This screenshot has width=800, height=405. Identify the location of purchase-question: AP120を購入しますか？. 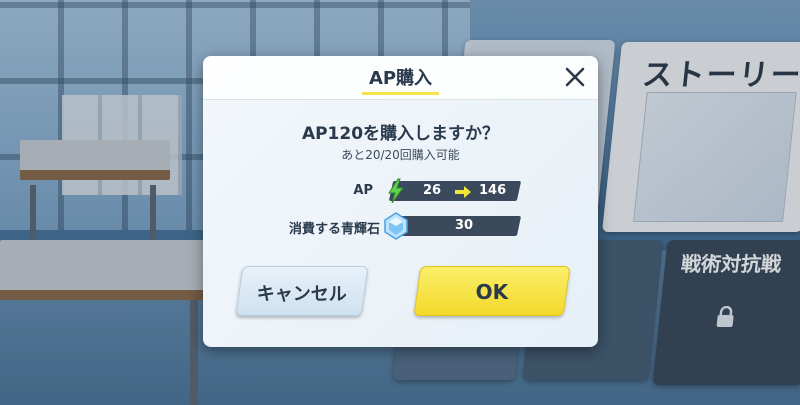
(400, 134).